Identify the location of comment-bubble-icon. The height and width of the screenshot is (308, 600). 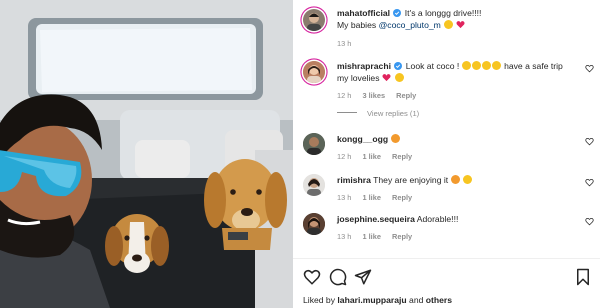
(338, 277).